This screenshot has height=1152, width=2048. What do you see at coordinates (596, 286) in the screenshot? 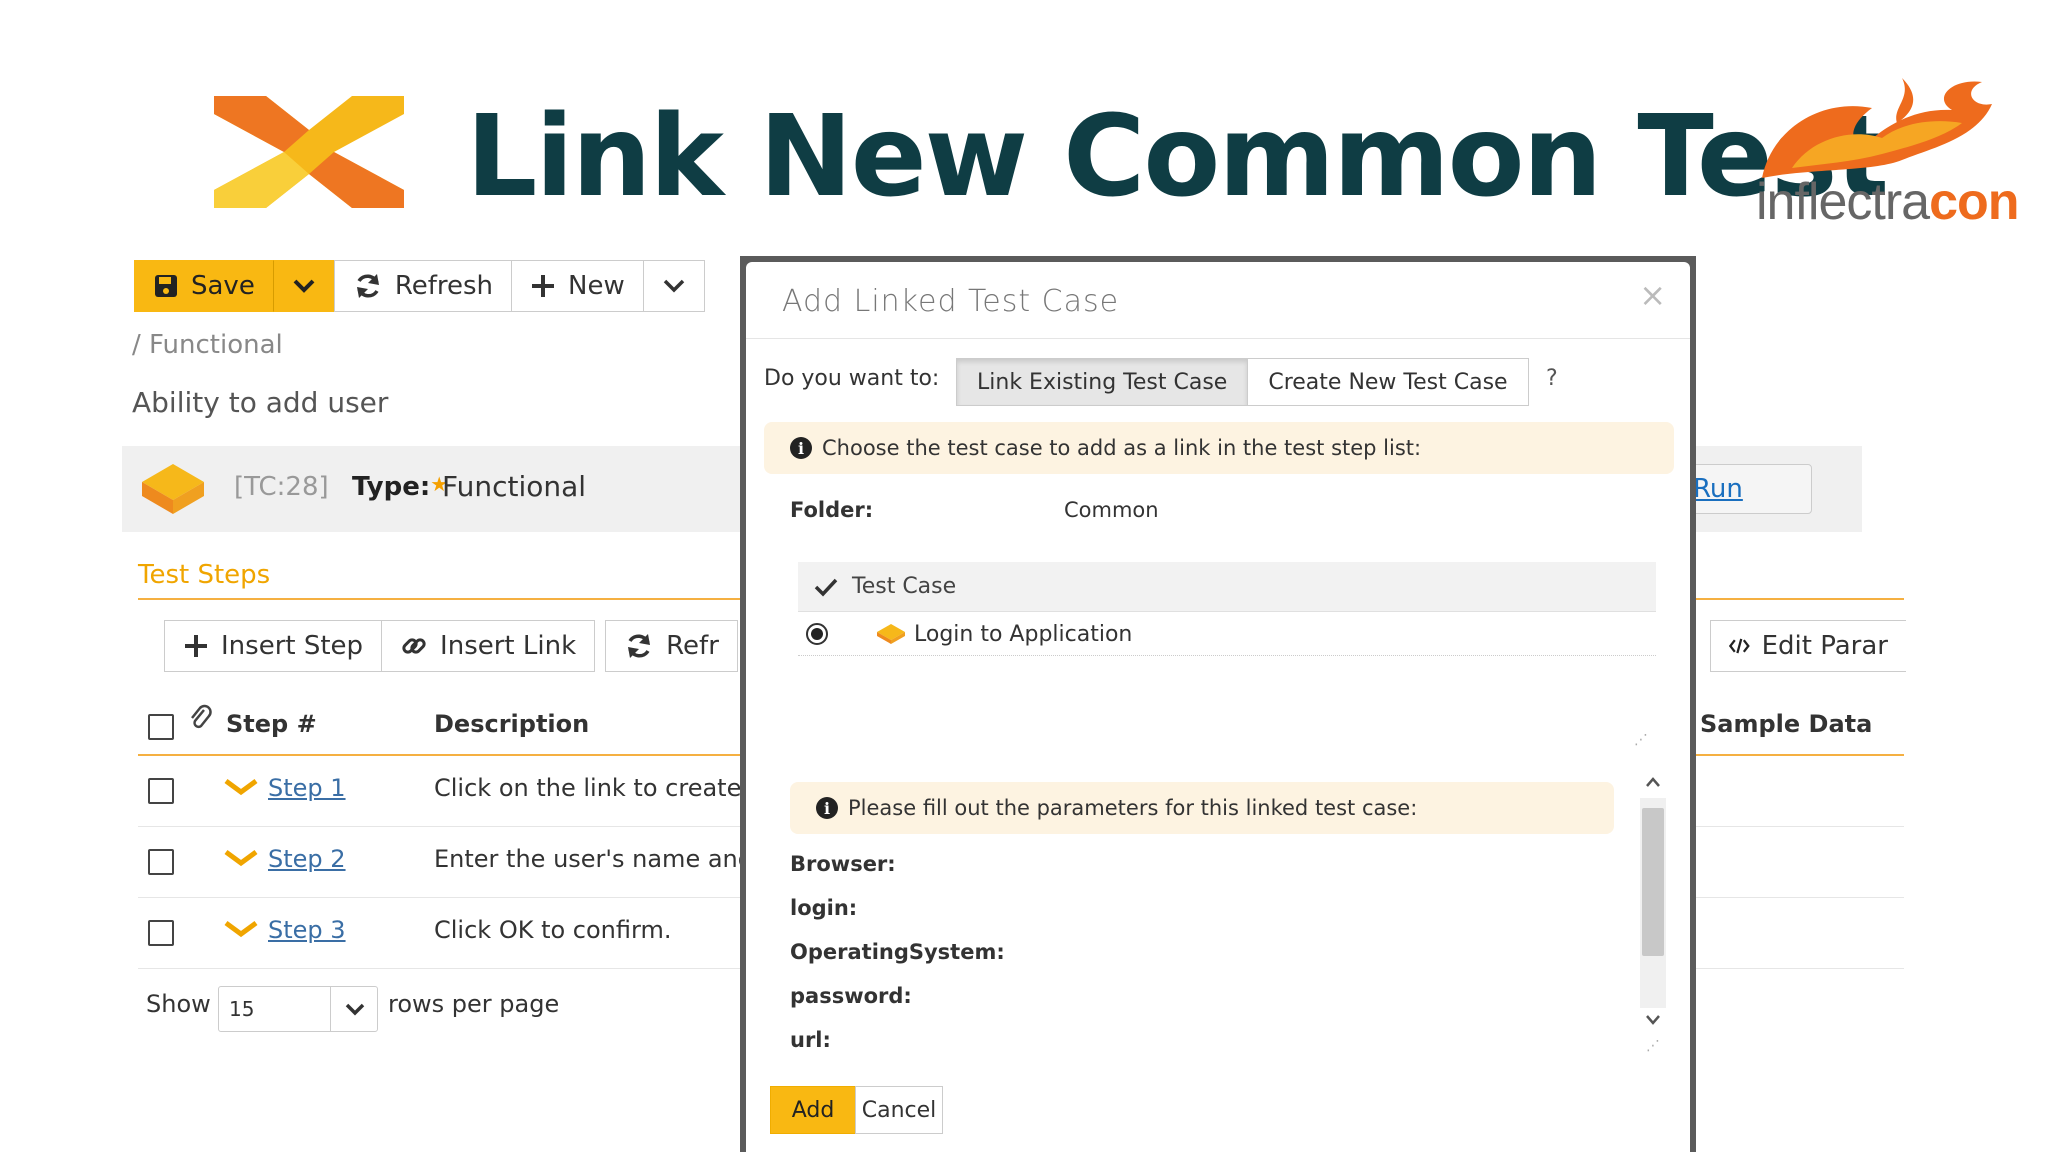
I see `new-label: New` at bounding box center [596, 286].